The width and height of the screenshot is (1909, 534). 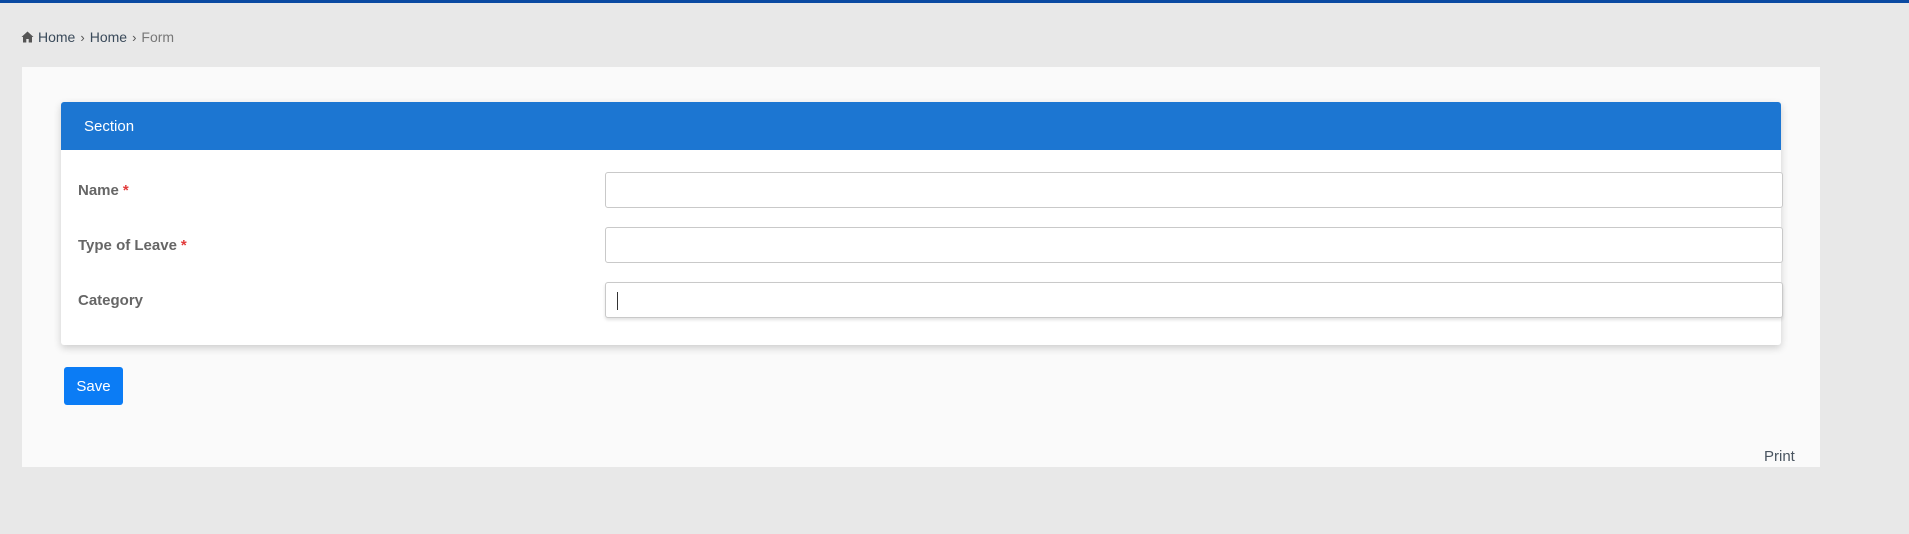 What do you see at coordinates (1194, 190) in the screenshot?
I see `name-field` at bounding box center [1194, 190].